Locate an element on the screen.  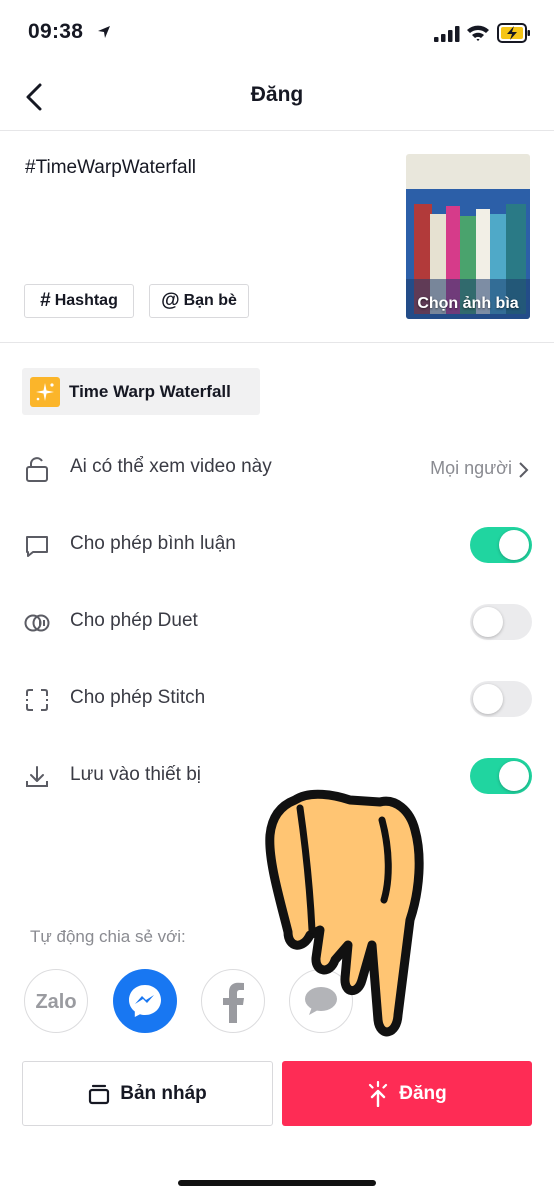
wifi-icon is located at coordinates (478, 33).